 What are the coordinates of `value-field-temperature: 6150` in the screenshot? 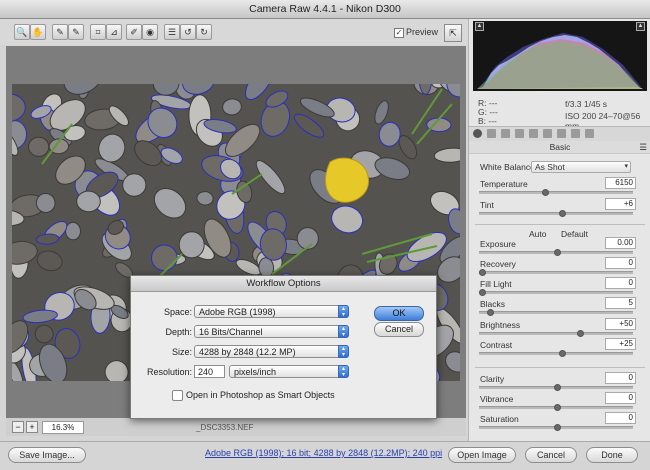 It's located at (620, 183).